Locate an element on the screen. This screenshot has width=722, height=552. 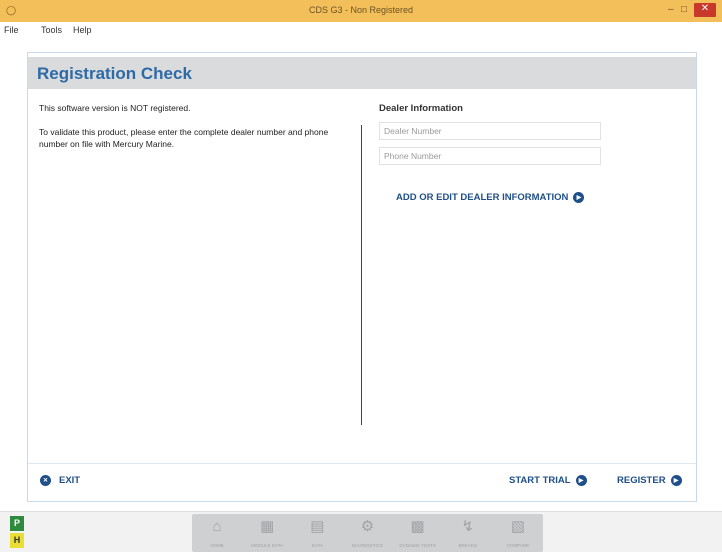
menu-tools: Tools is located at coordinates (51, 30).